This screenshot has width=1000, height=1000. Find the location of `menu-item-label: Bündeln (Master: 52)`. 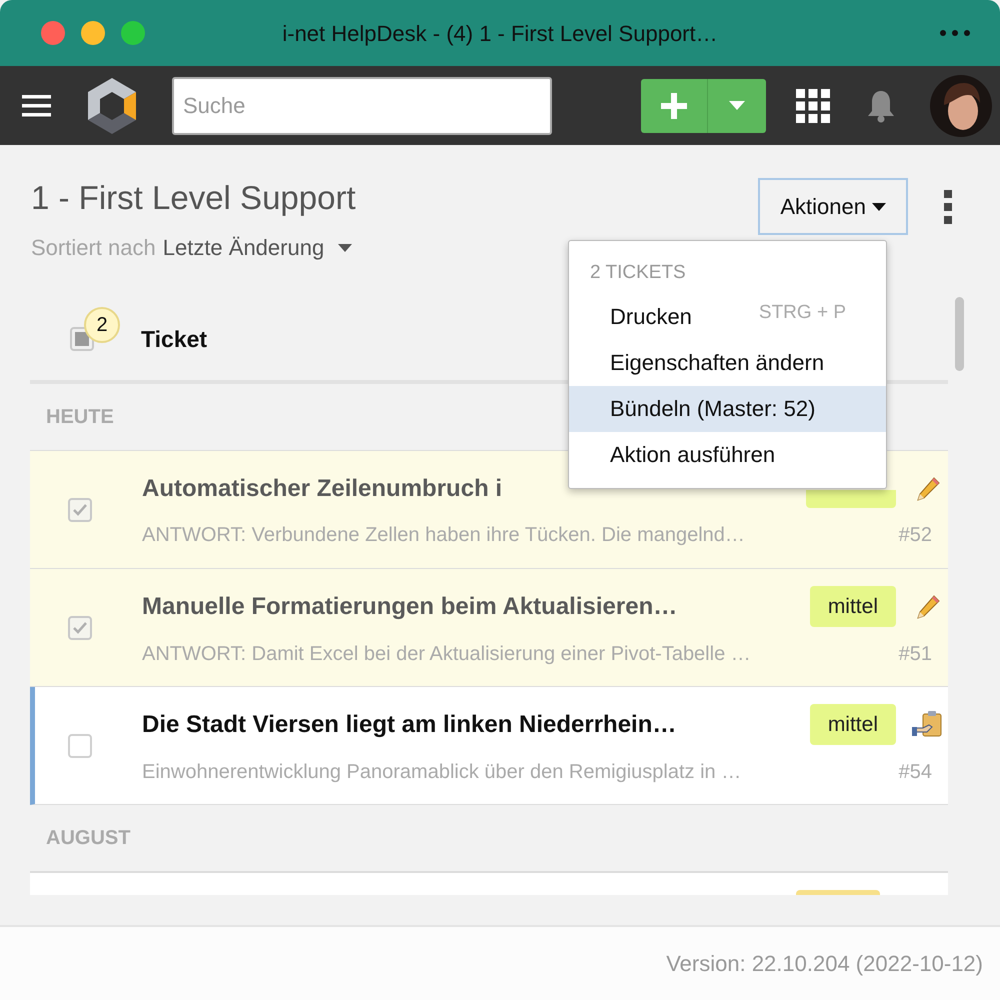

menu-item-label: Bündeln (Master: 52) is located at coordinates (713, 409).